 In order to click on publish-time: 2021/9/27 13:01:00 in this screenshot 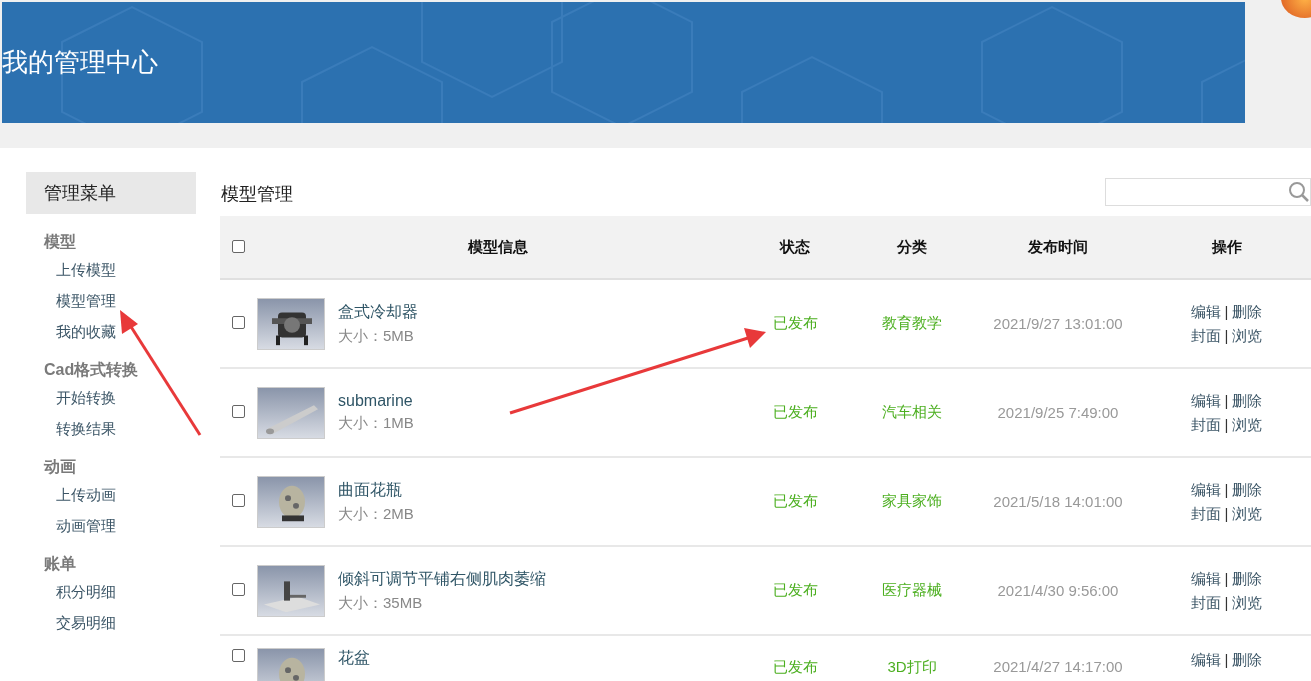, I will do `click(1058, 323)`.